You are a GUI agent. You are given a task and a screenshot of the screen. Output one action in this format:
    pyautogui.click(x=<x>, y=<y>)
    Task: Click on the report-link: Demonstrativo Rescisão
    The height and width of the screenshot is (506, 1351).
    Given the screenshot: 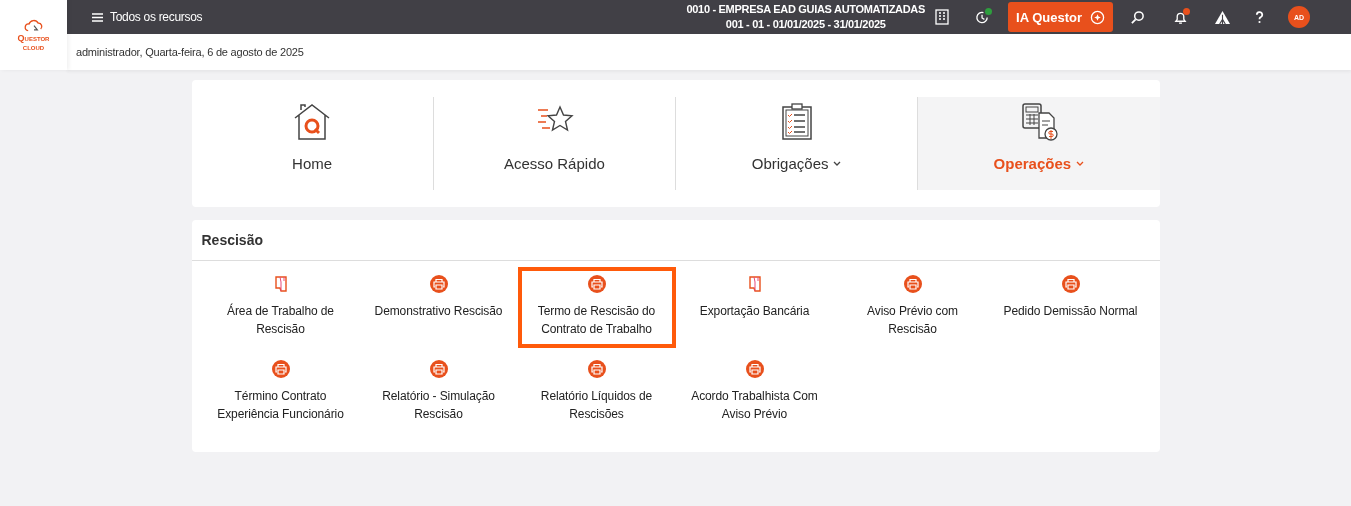 What is the action you would take?
    pyautogui.click(x=438, y=307)
    